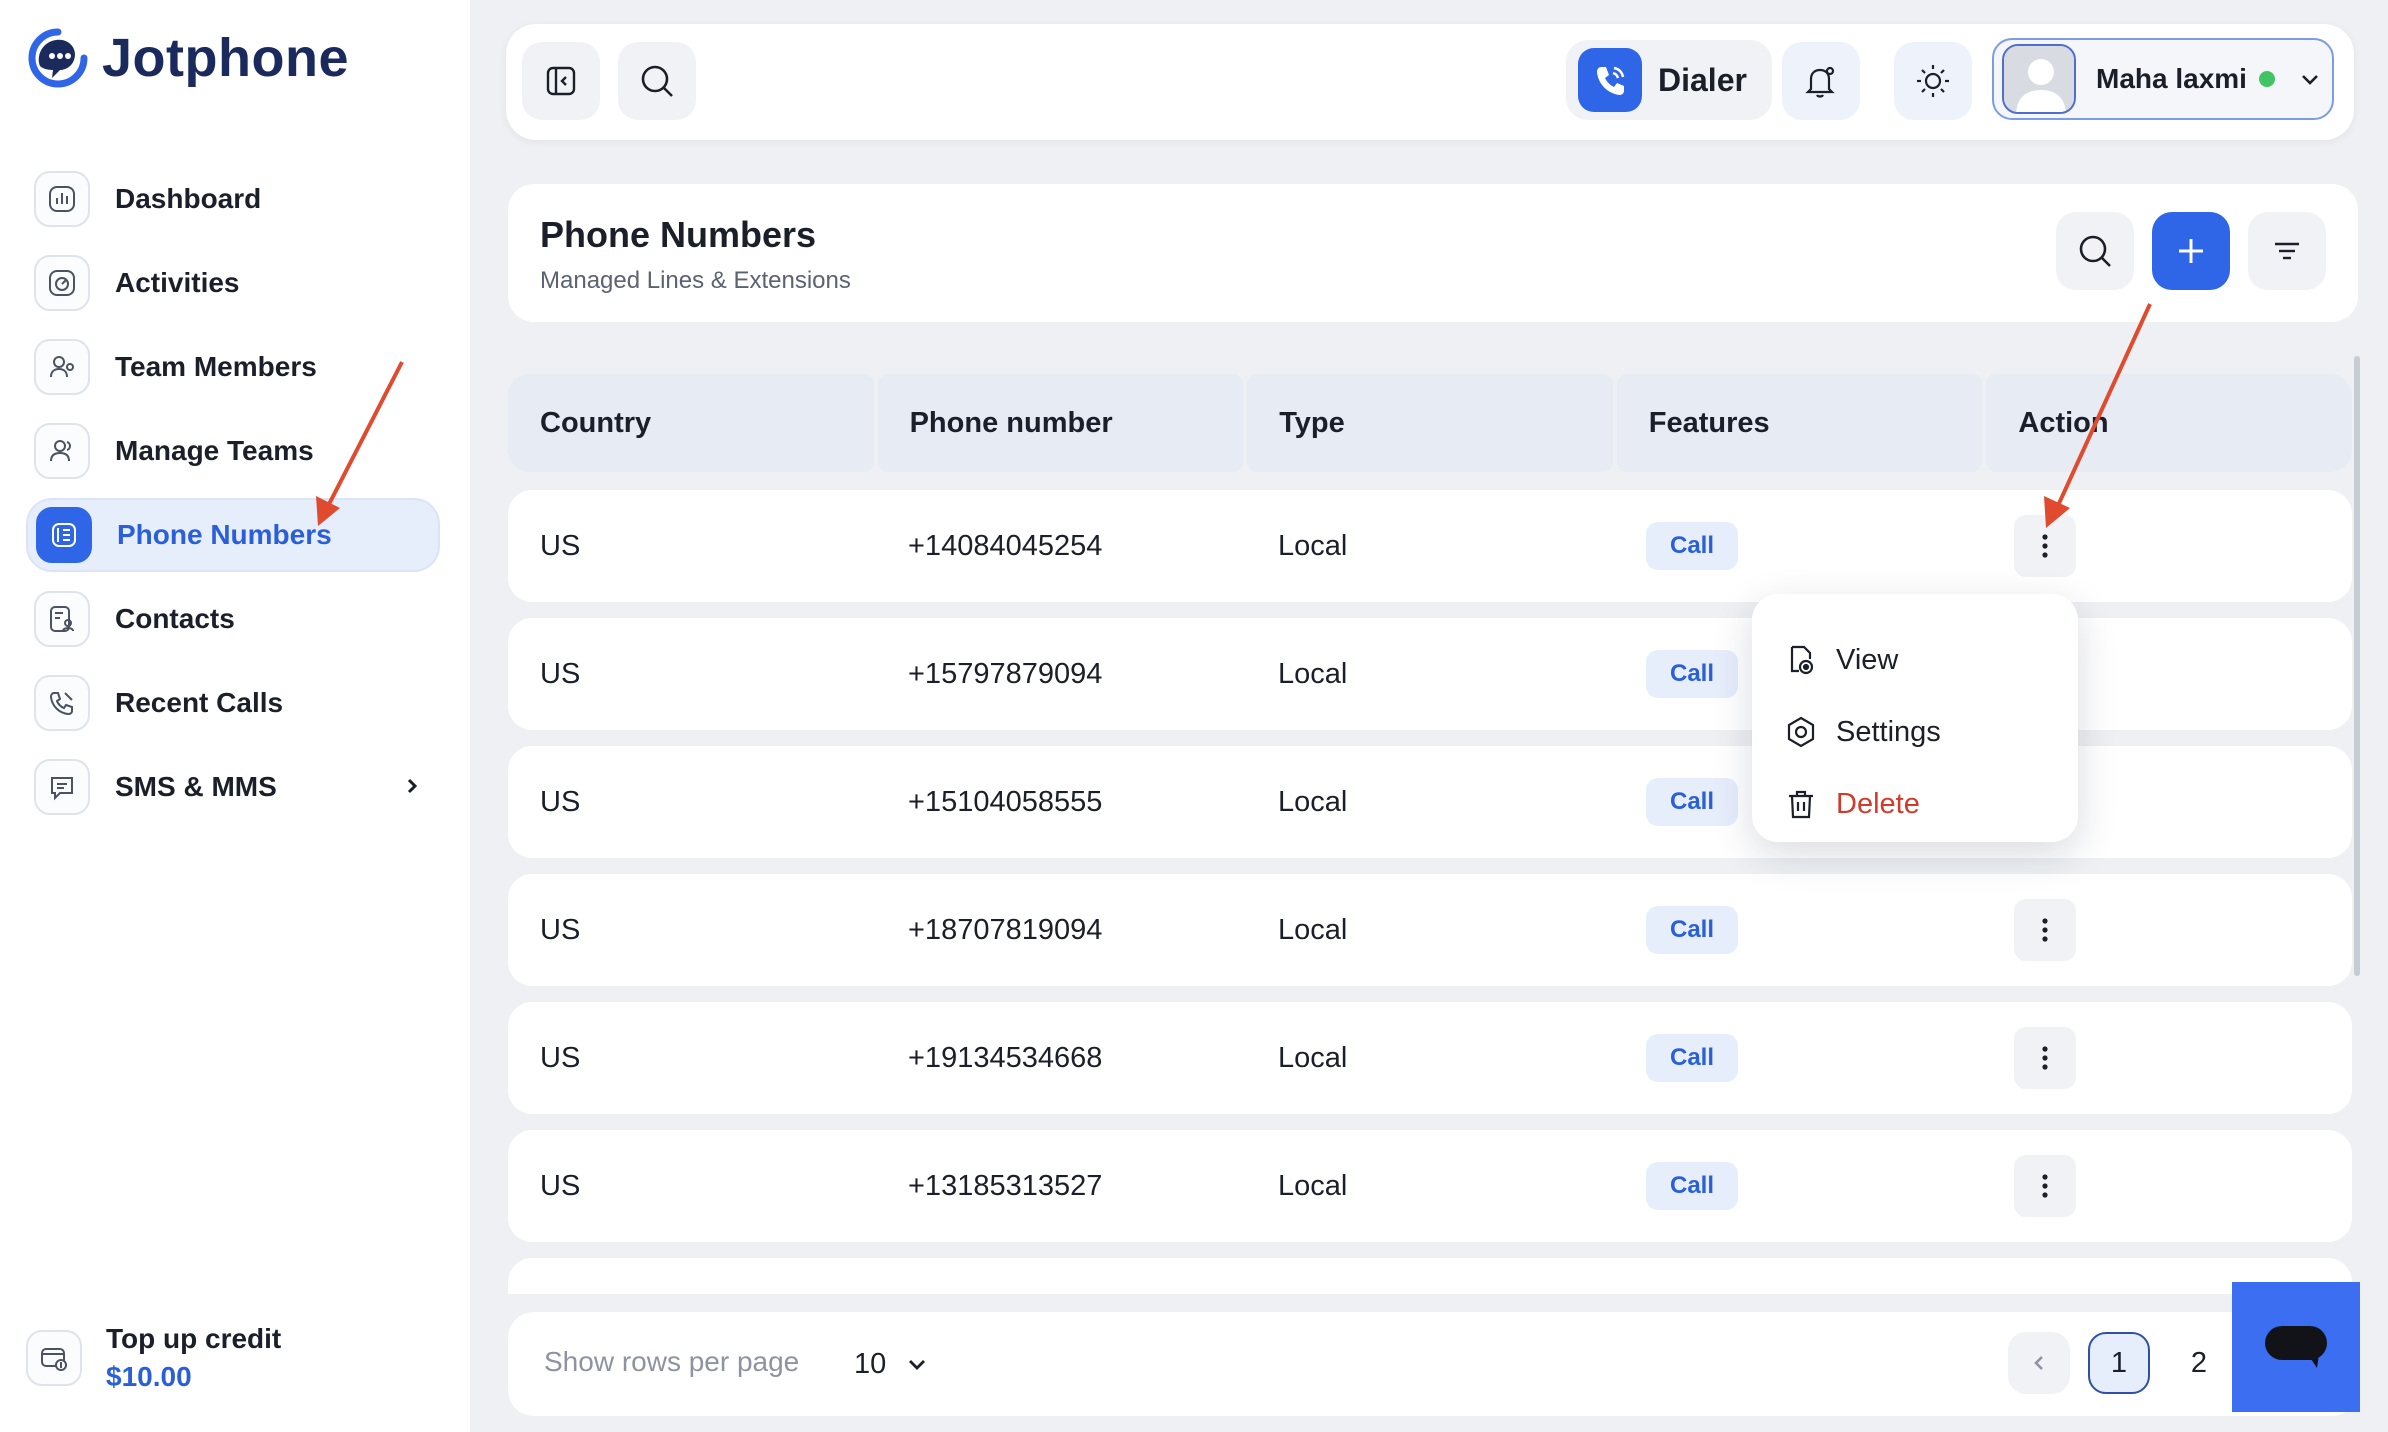 The height and width of the screenshot is (1432, 2388). What do you see at coordinates (62, 451) in the screenshot?
I see `manage-teams-icon` at bounding box center [62, 451].